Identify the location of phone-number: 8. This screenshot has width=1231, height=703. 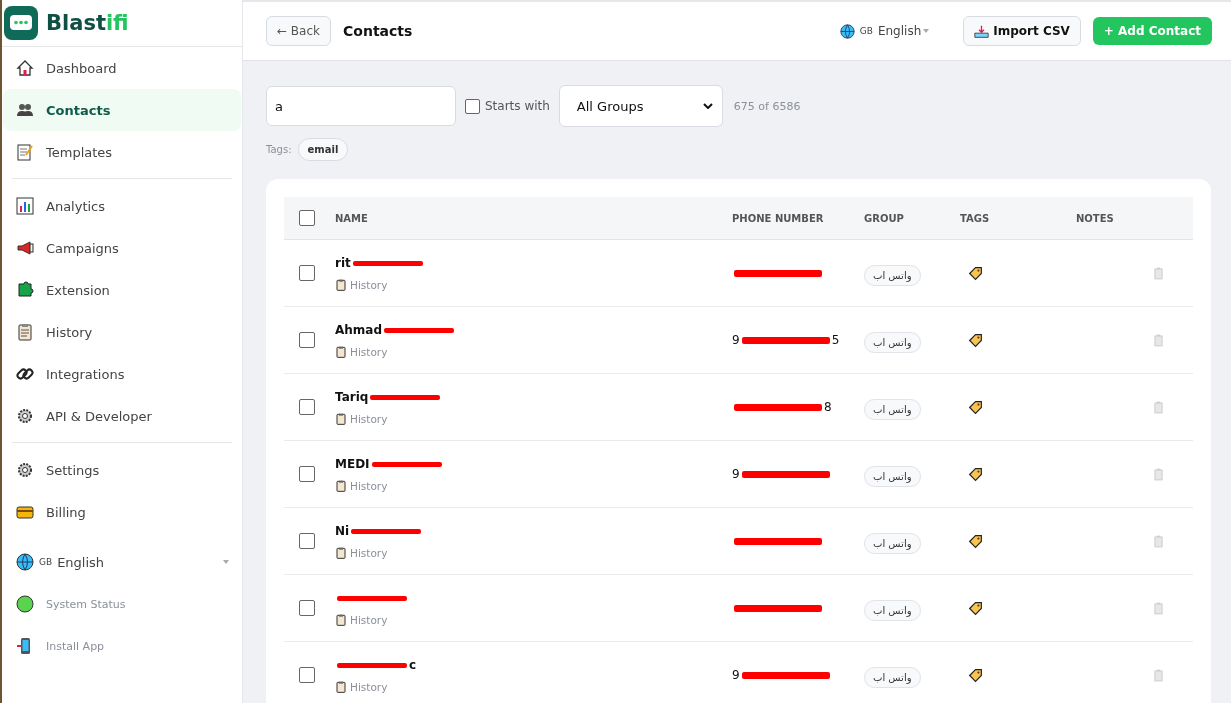
(828, 407).